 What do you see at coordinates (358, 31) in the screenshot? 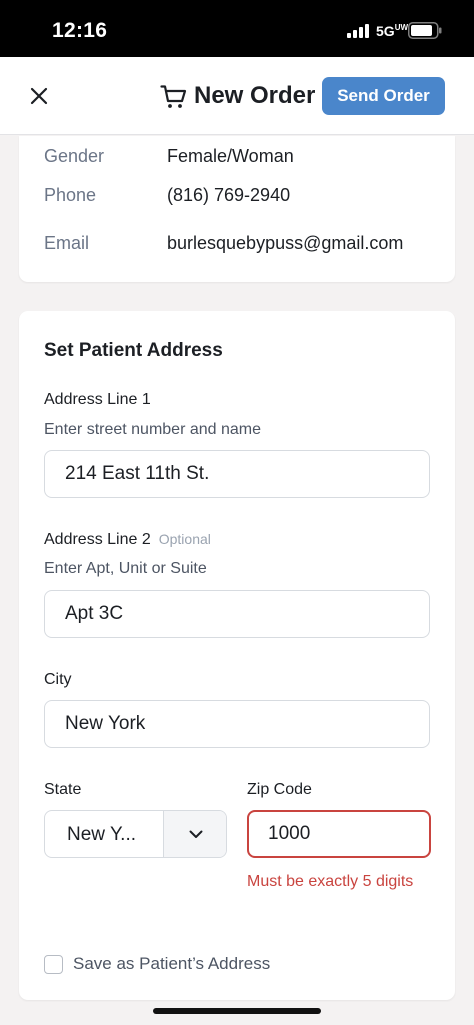
I see `signal-icon` at bounding box center [358, 31].